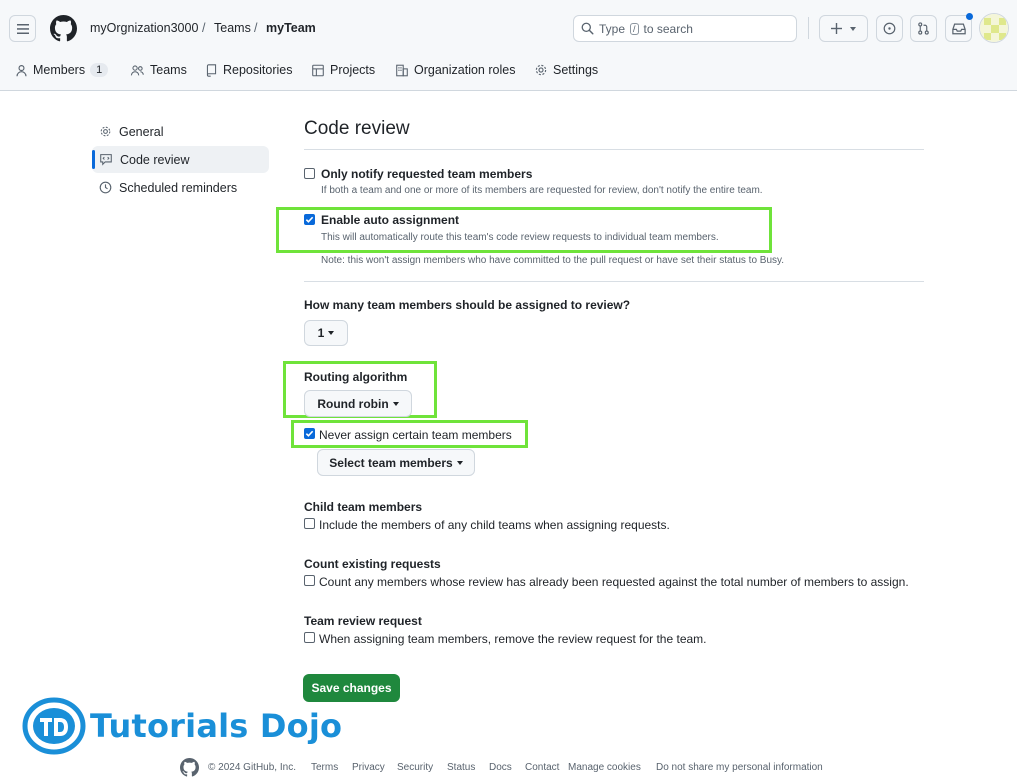 The image size is (1017, 782). I want to click on organization-icon, so click(402, 70).